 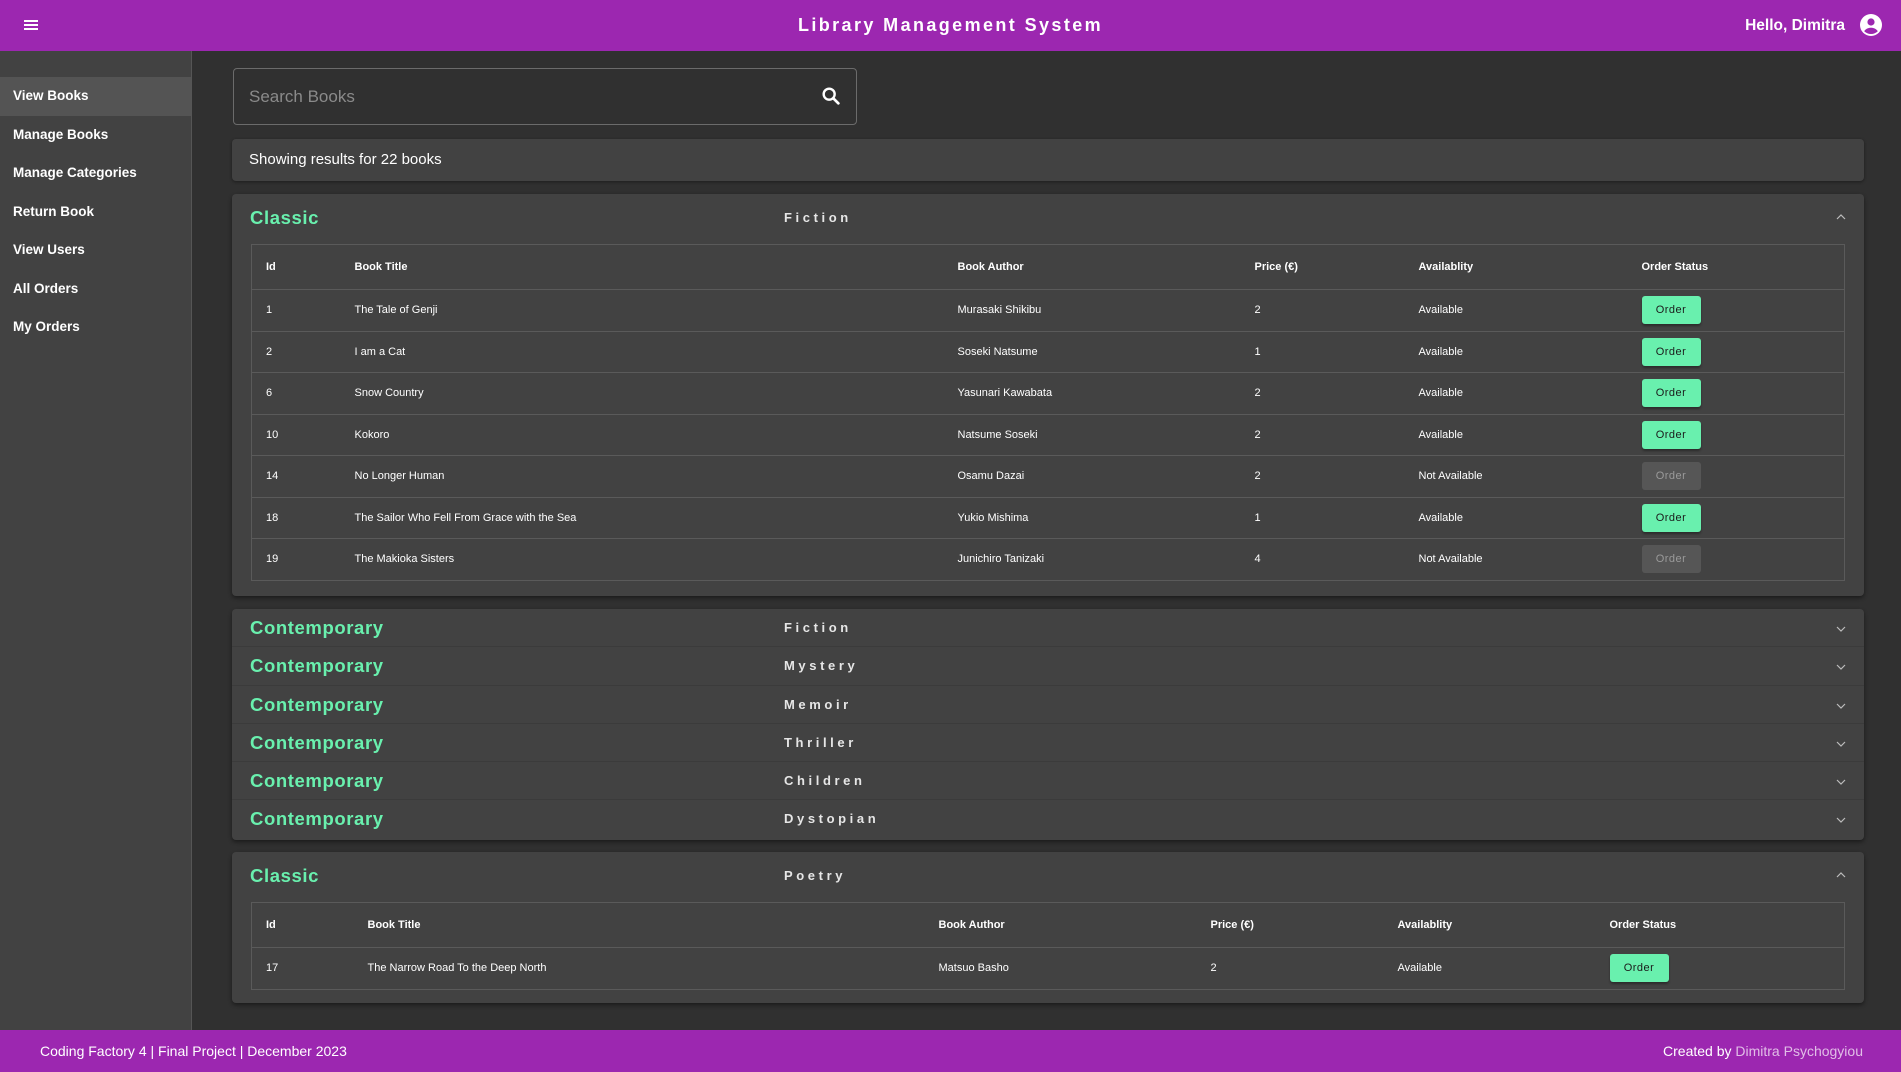 What do you see at coordinates (1092, 476) in the screenshot?
I see `book-author: Osamu Dazai` at bounding box center [1092, 476].